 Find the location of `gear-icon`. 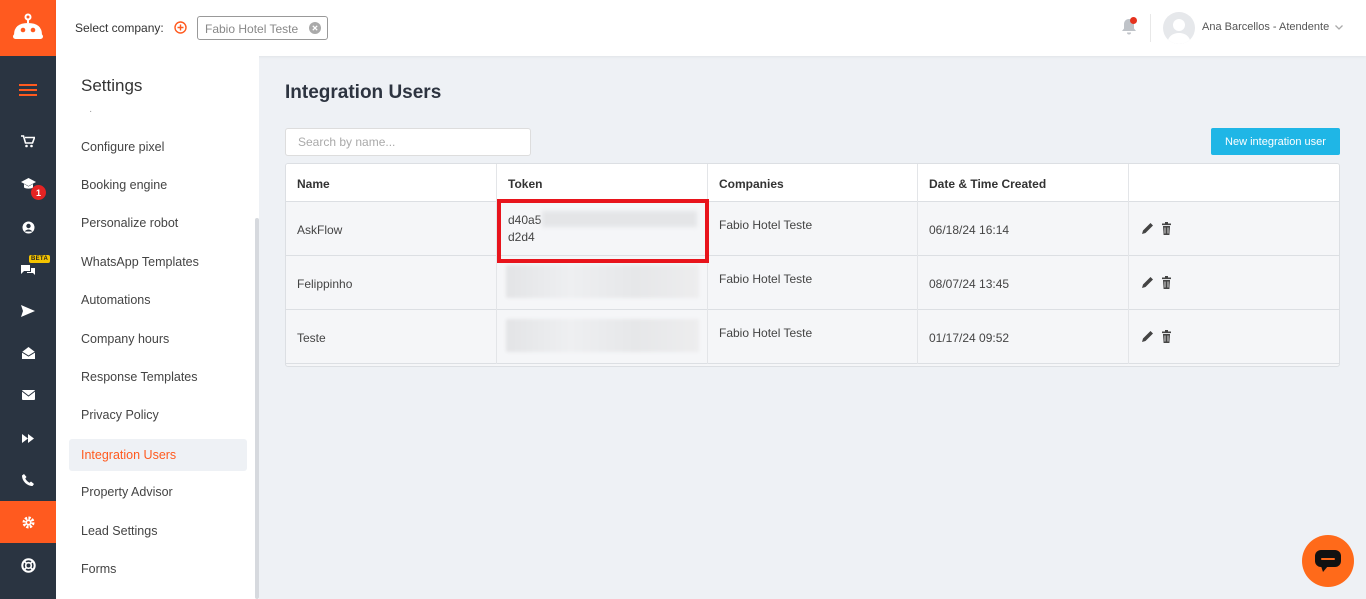

gear-icon is located at coordinates (28, 522).